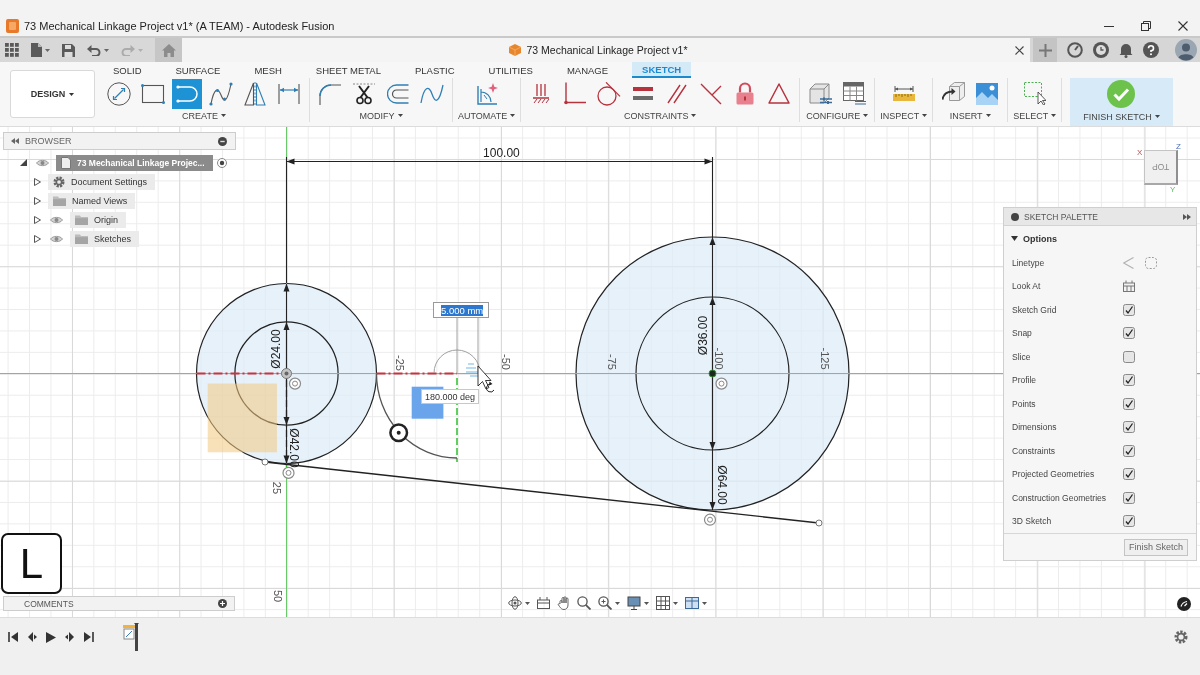  What do you see at coordinates (904, 115) in the screenshot?
I see `group-menu: INSPECT` at bounding box center [904, 115].